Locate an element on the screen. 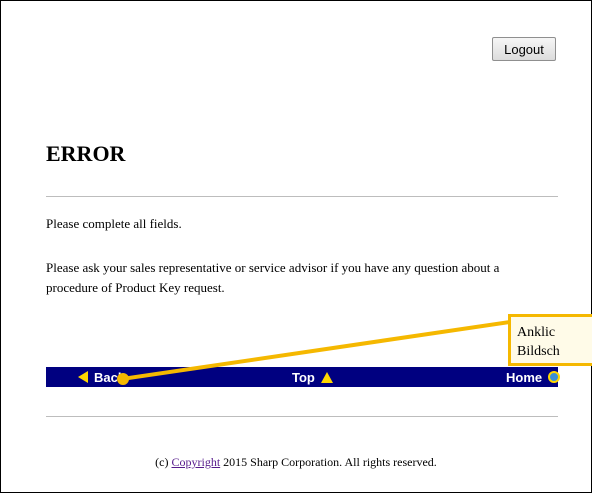  callout-line-2: Bildsch is located at coordinates (538, 351).